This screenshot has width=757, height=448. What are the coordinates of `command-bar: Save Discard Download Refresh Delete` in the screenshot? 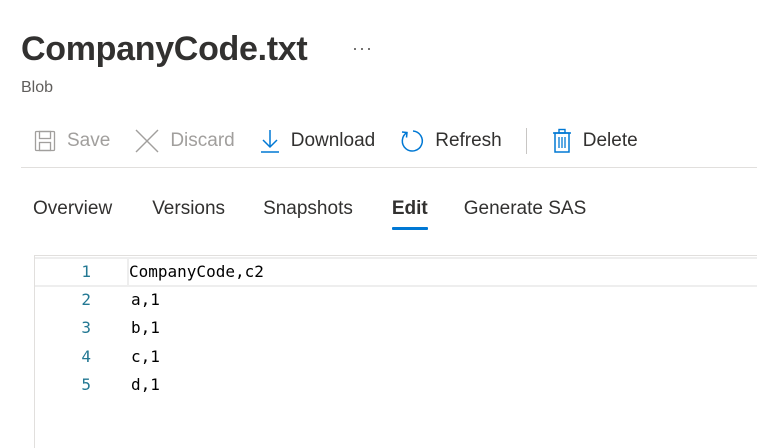 It's located at (335, 141).